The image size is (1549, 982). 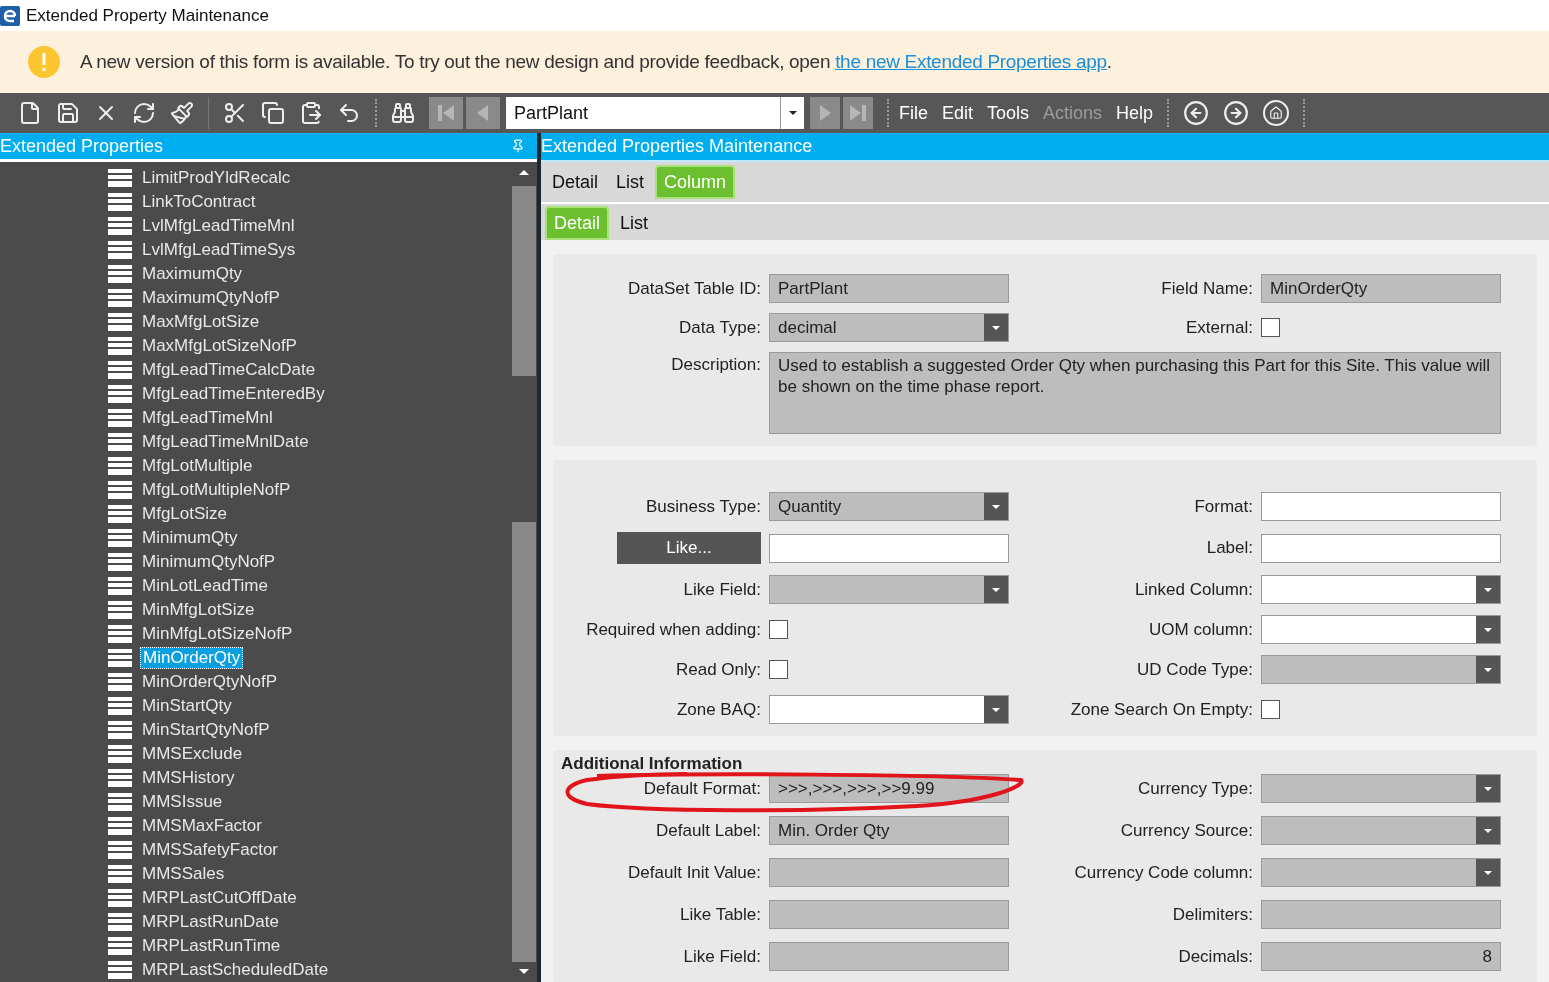 I want to click on tree-item: MMSMaxFactor, so click(x=202, y=826).